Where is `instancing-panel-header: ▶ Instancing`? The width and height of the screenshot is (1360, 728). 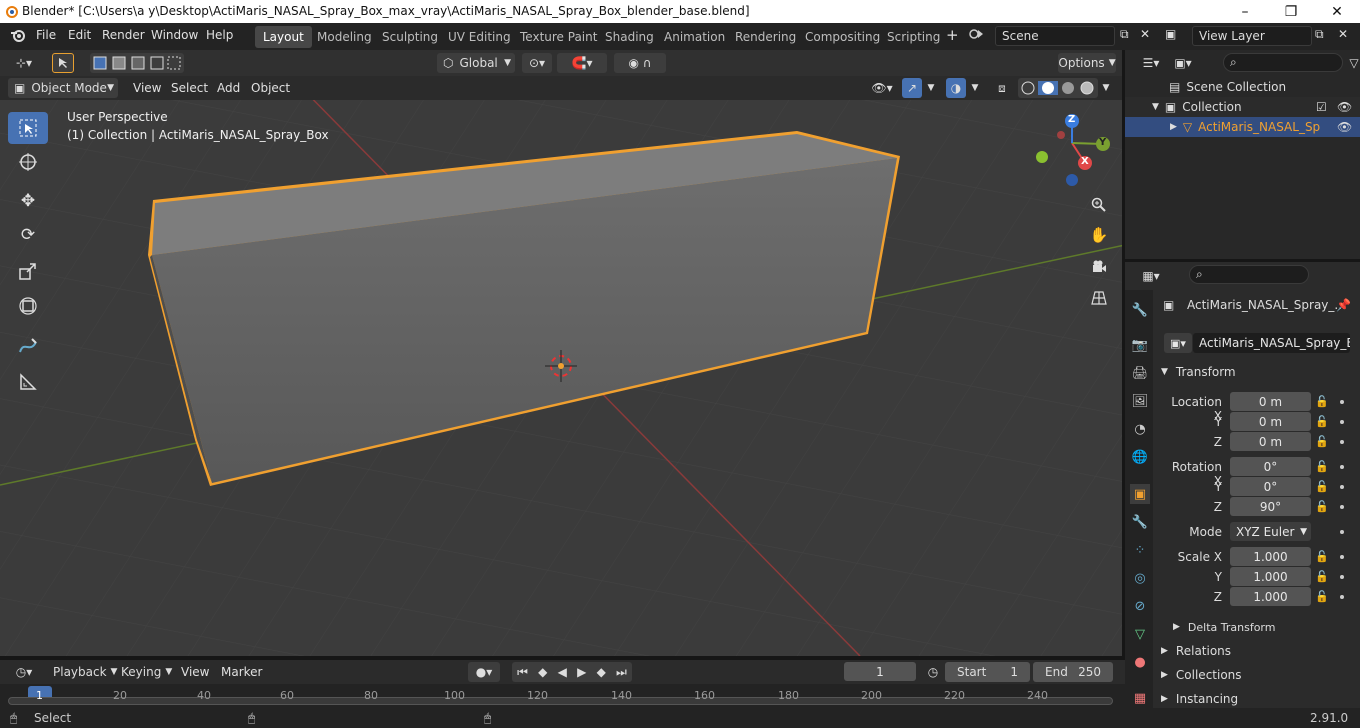 instancing-panel-header: ▶ Instancing is located at coordinates (1255, 699).